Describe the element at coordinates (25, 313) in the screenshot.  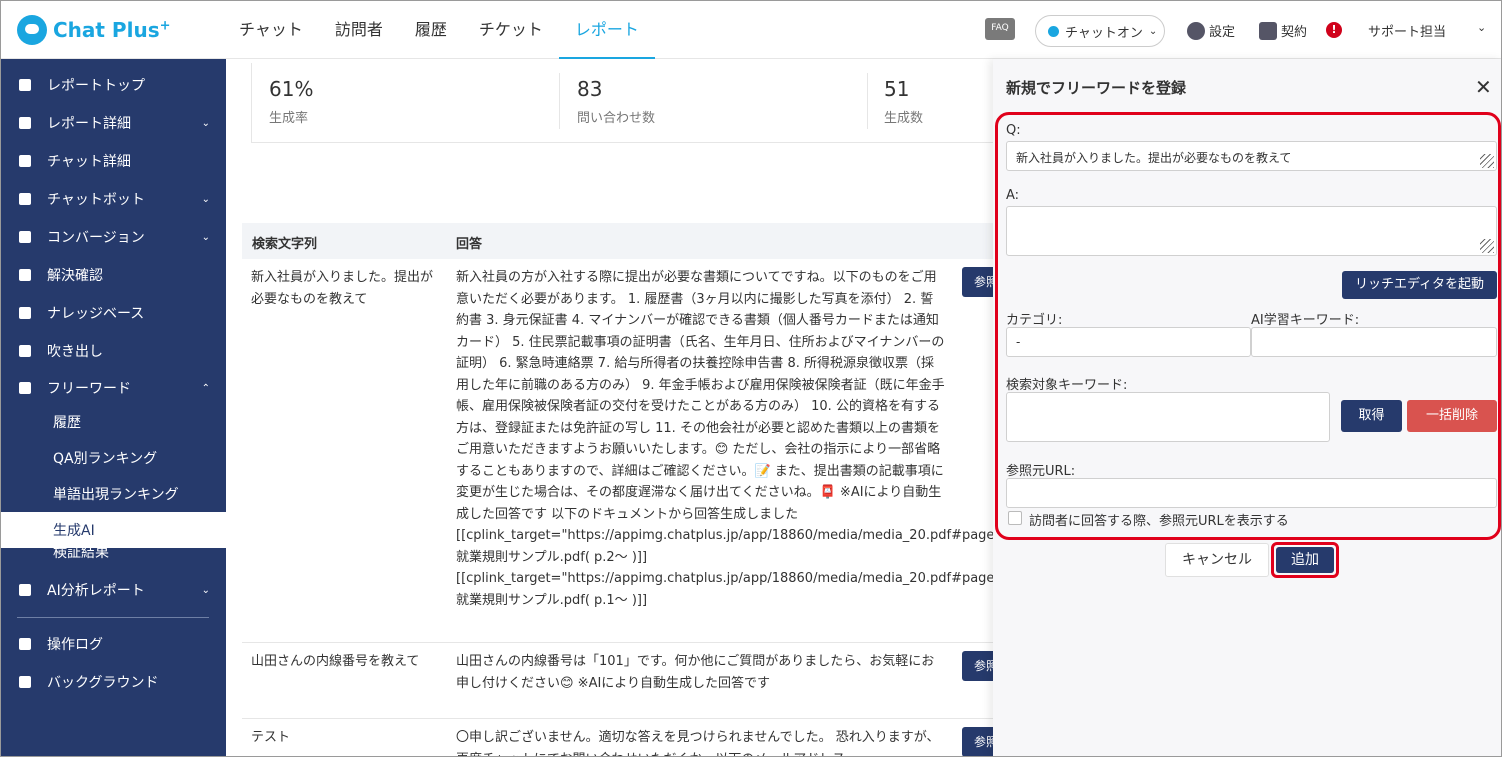
I see `book-icon` at that location.